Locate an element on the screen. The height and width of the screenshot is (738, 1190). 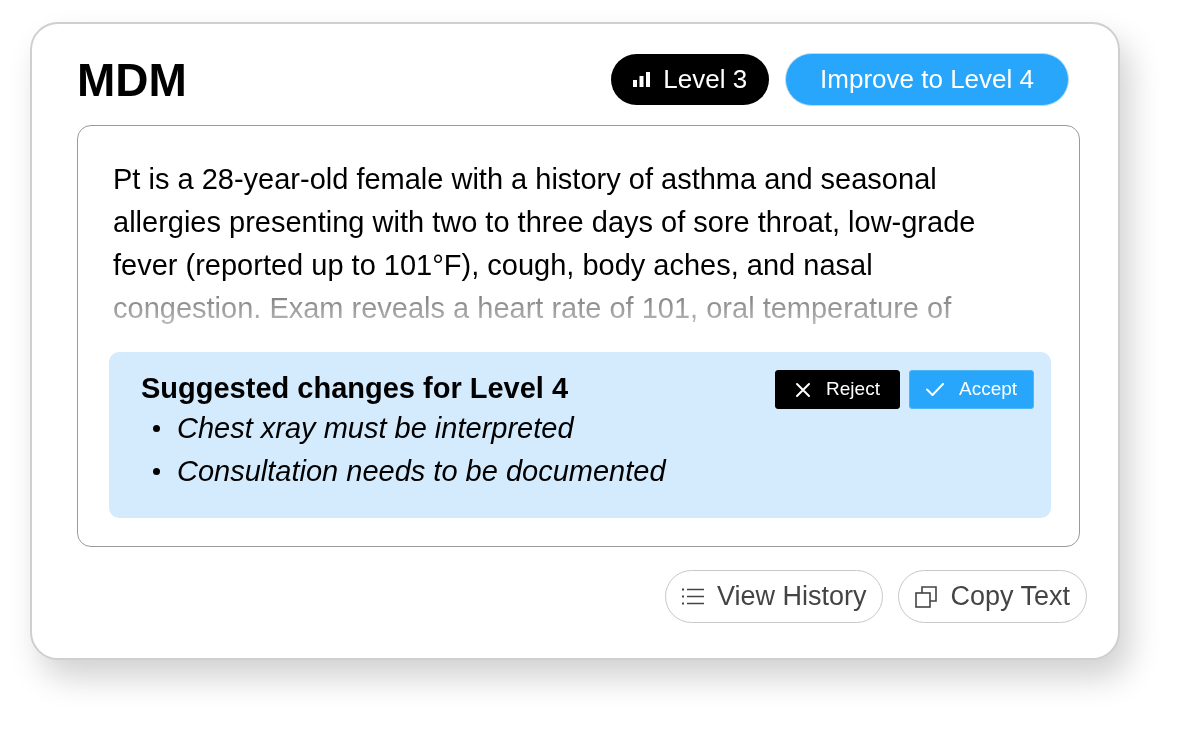
copy-icon is located at coordinates (926, 596).